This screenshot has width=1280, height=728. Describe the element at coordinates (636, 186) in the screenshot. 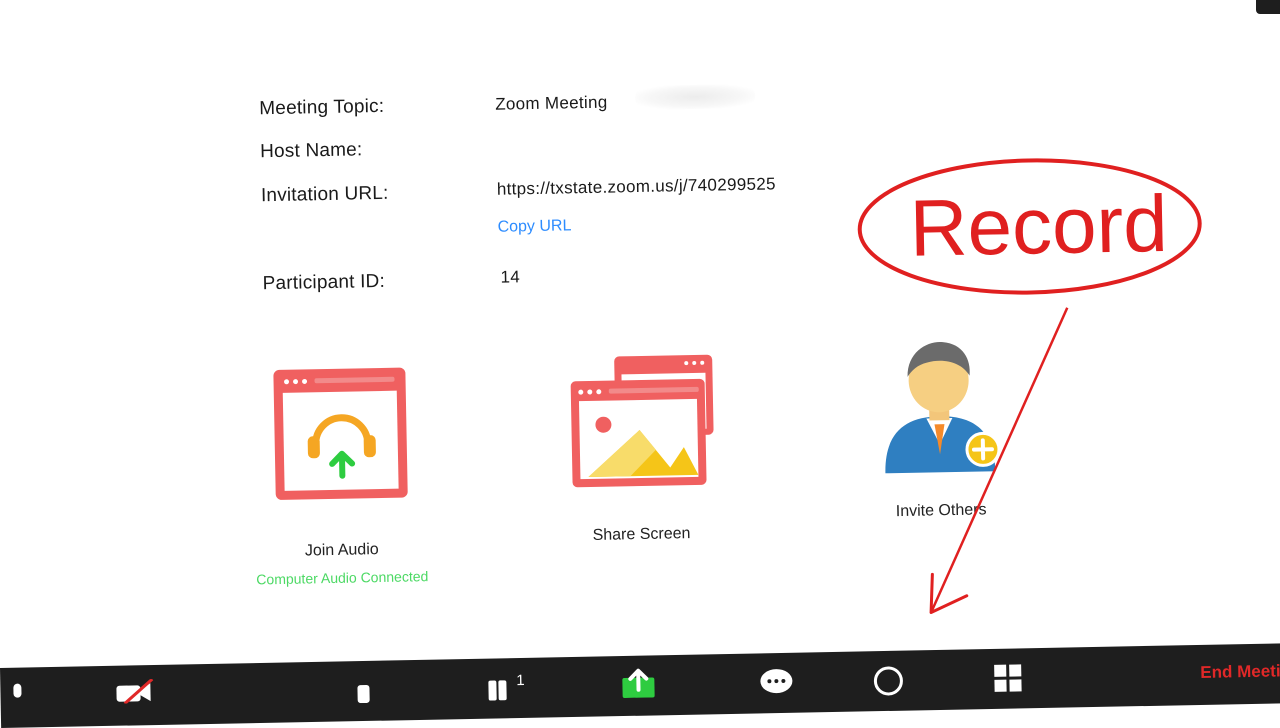

I see `invitation-url-value: https://txstate.zoom.us/j/740299525` at that location.